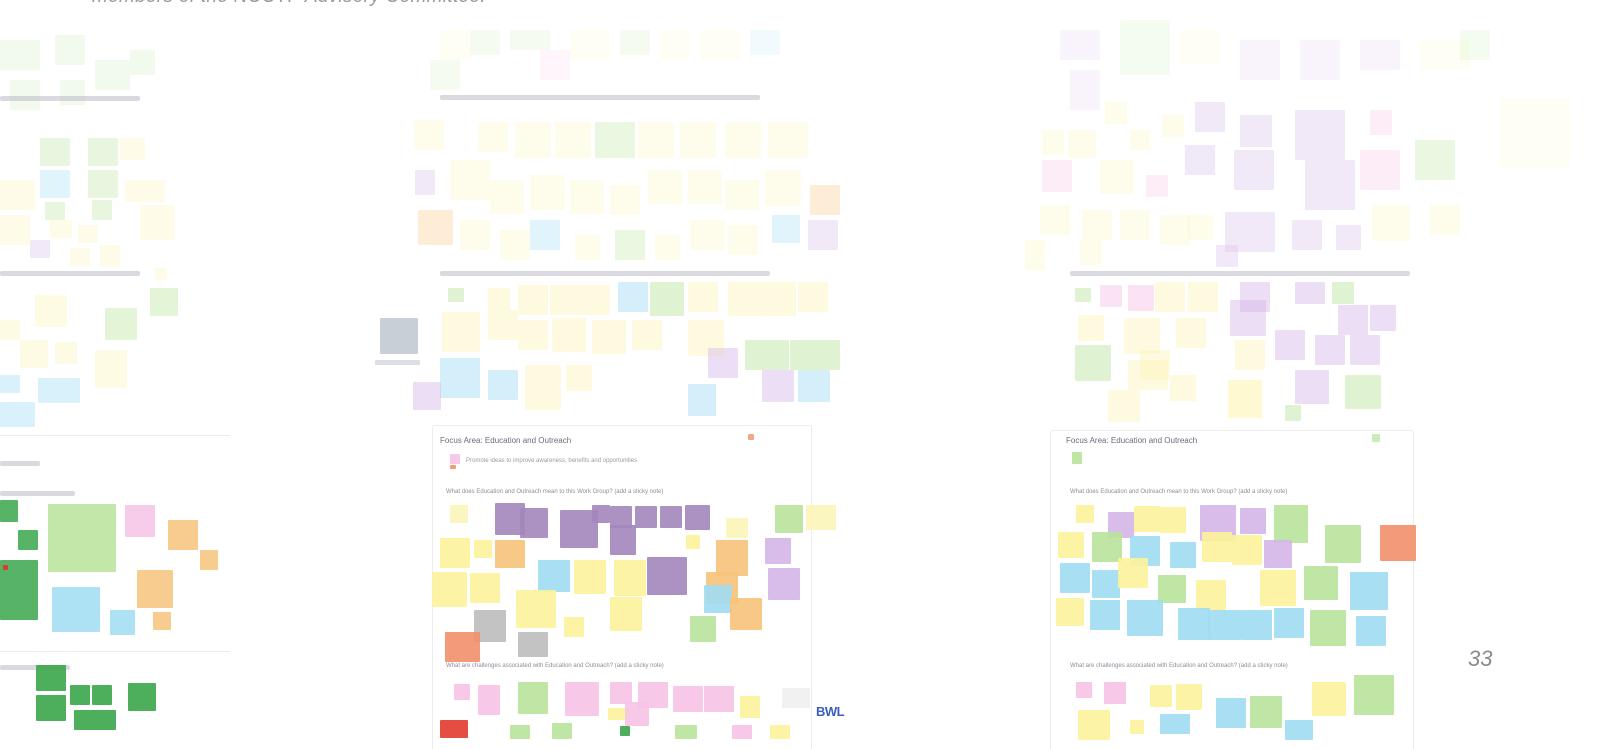  I want to click on question-line, so click(605, 273).